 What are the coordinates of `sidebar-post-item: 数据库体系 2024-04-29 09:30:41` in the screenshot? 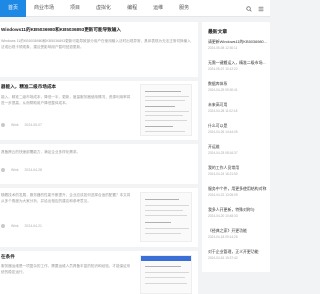 It's located at (238, 86).